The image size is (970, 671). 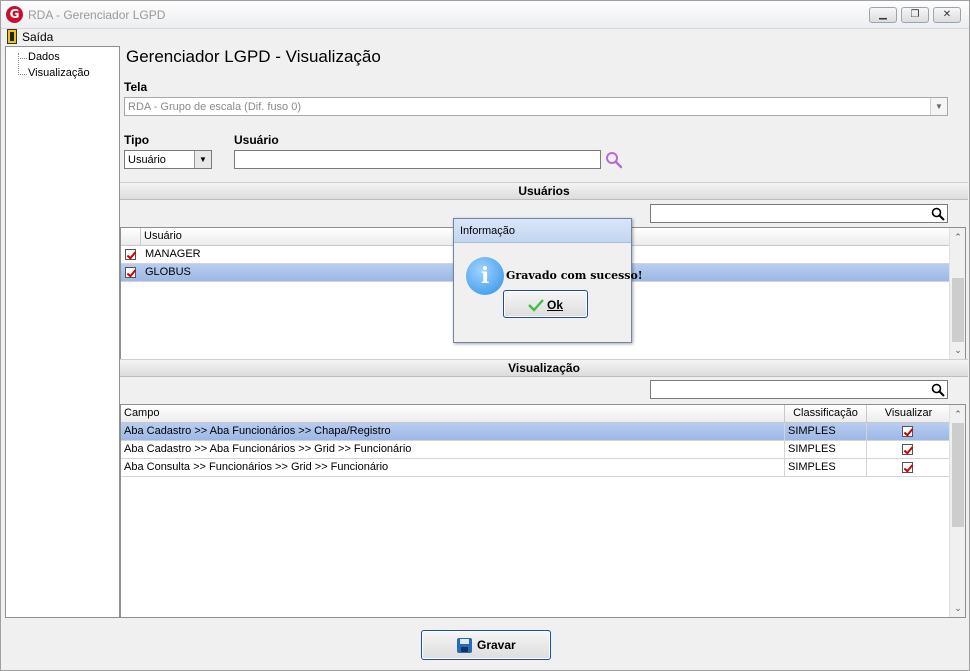 I want to click on view-filter-input, so click(x=799, y=389).